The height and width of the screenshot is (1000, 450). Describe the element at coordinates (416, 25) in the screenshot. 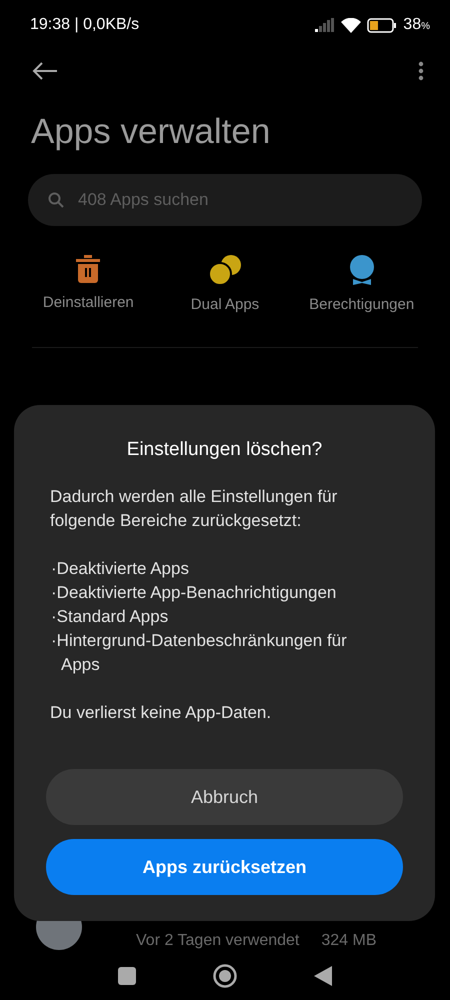

I see `battery-percent: 38%` at that location.